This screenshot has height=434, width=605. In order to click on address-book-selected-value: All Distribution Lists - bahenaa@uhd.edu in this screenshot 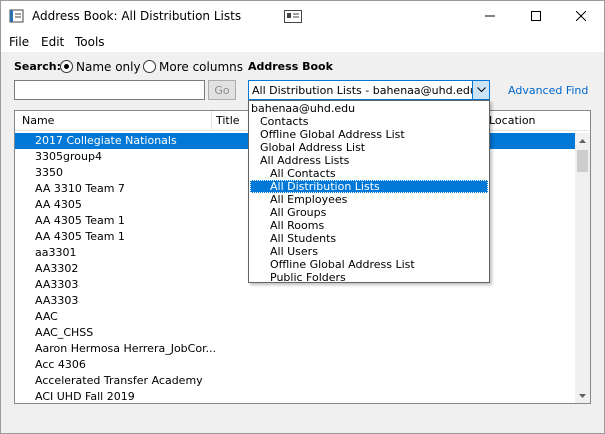, I will do `click(364, 90)`.